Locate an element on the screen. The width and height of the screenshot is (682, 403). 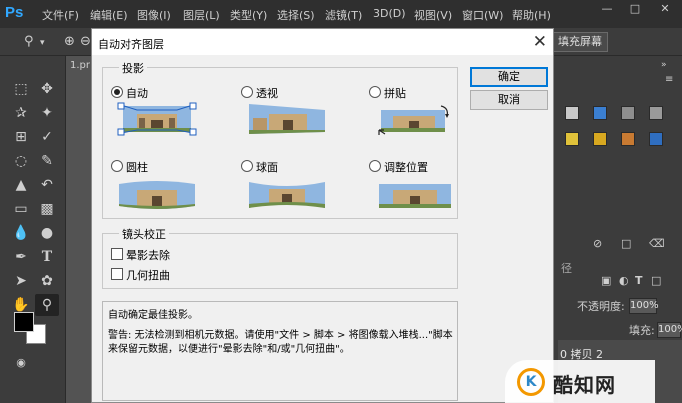
menu-layer: 图层(L) is located at coordinates (201, 15).